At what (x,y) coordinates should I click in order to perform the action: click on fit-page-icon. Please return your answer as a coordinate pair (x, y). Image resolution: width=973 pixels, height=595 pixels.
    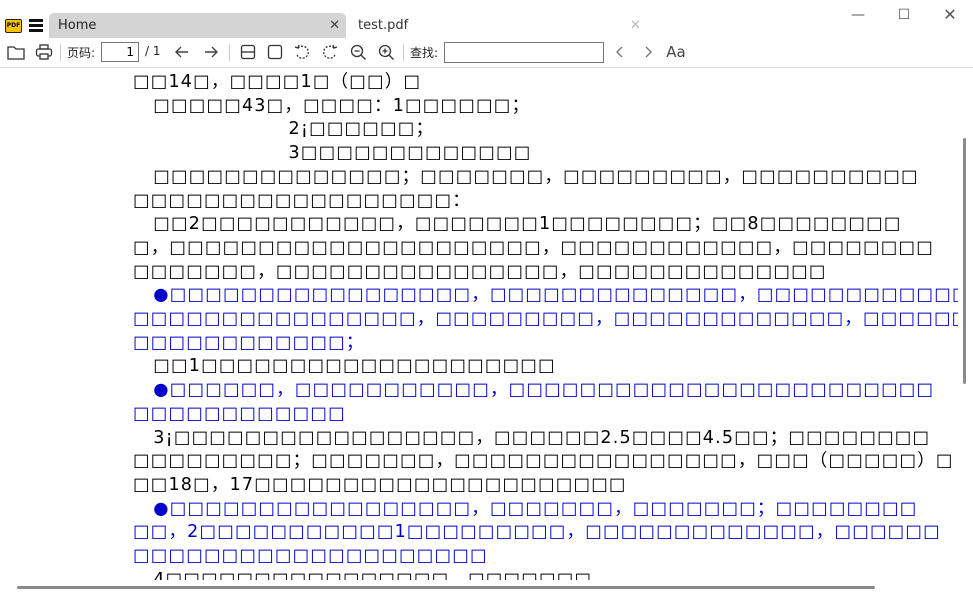
    Looking at the image, I should click on (275, 52).